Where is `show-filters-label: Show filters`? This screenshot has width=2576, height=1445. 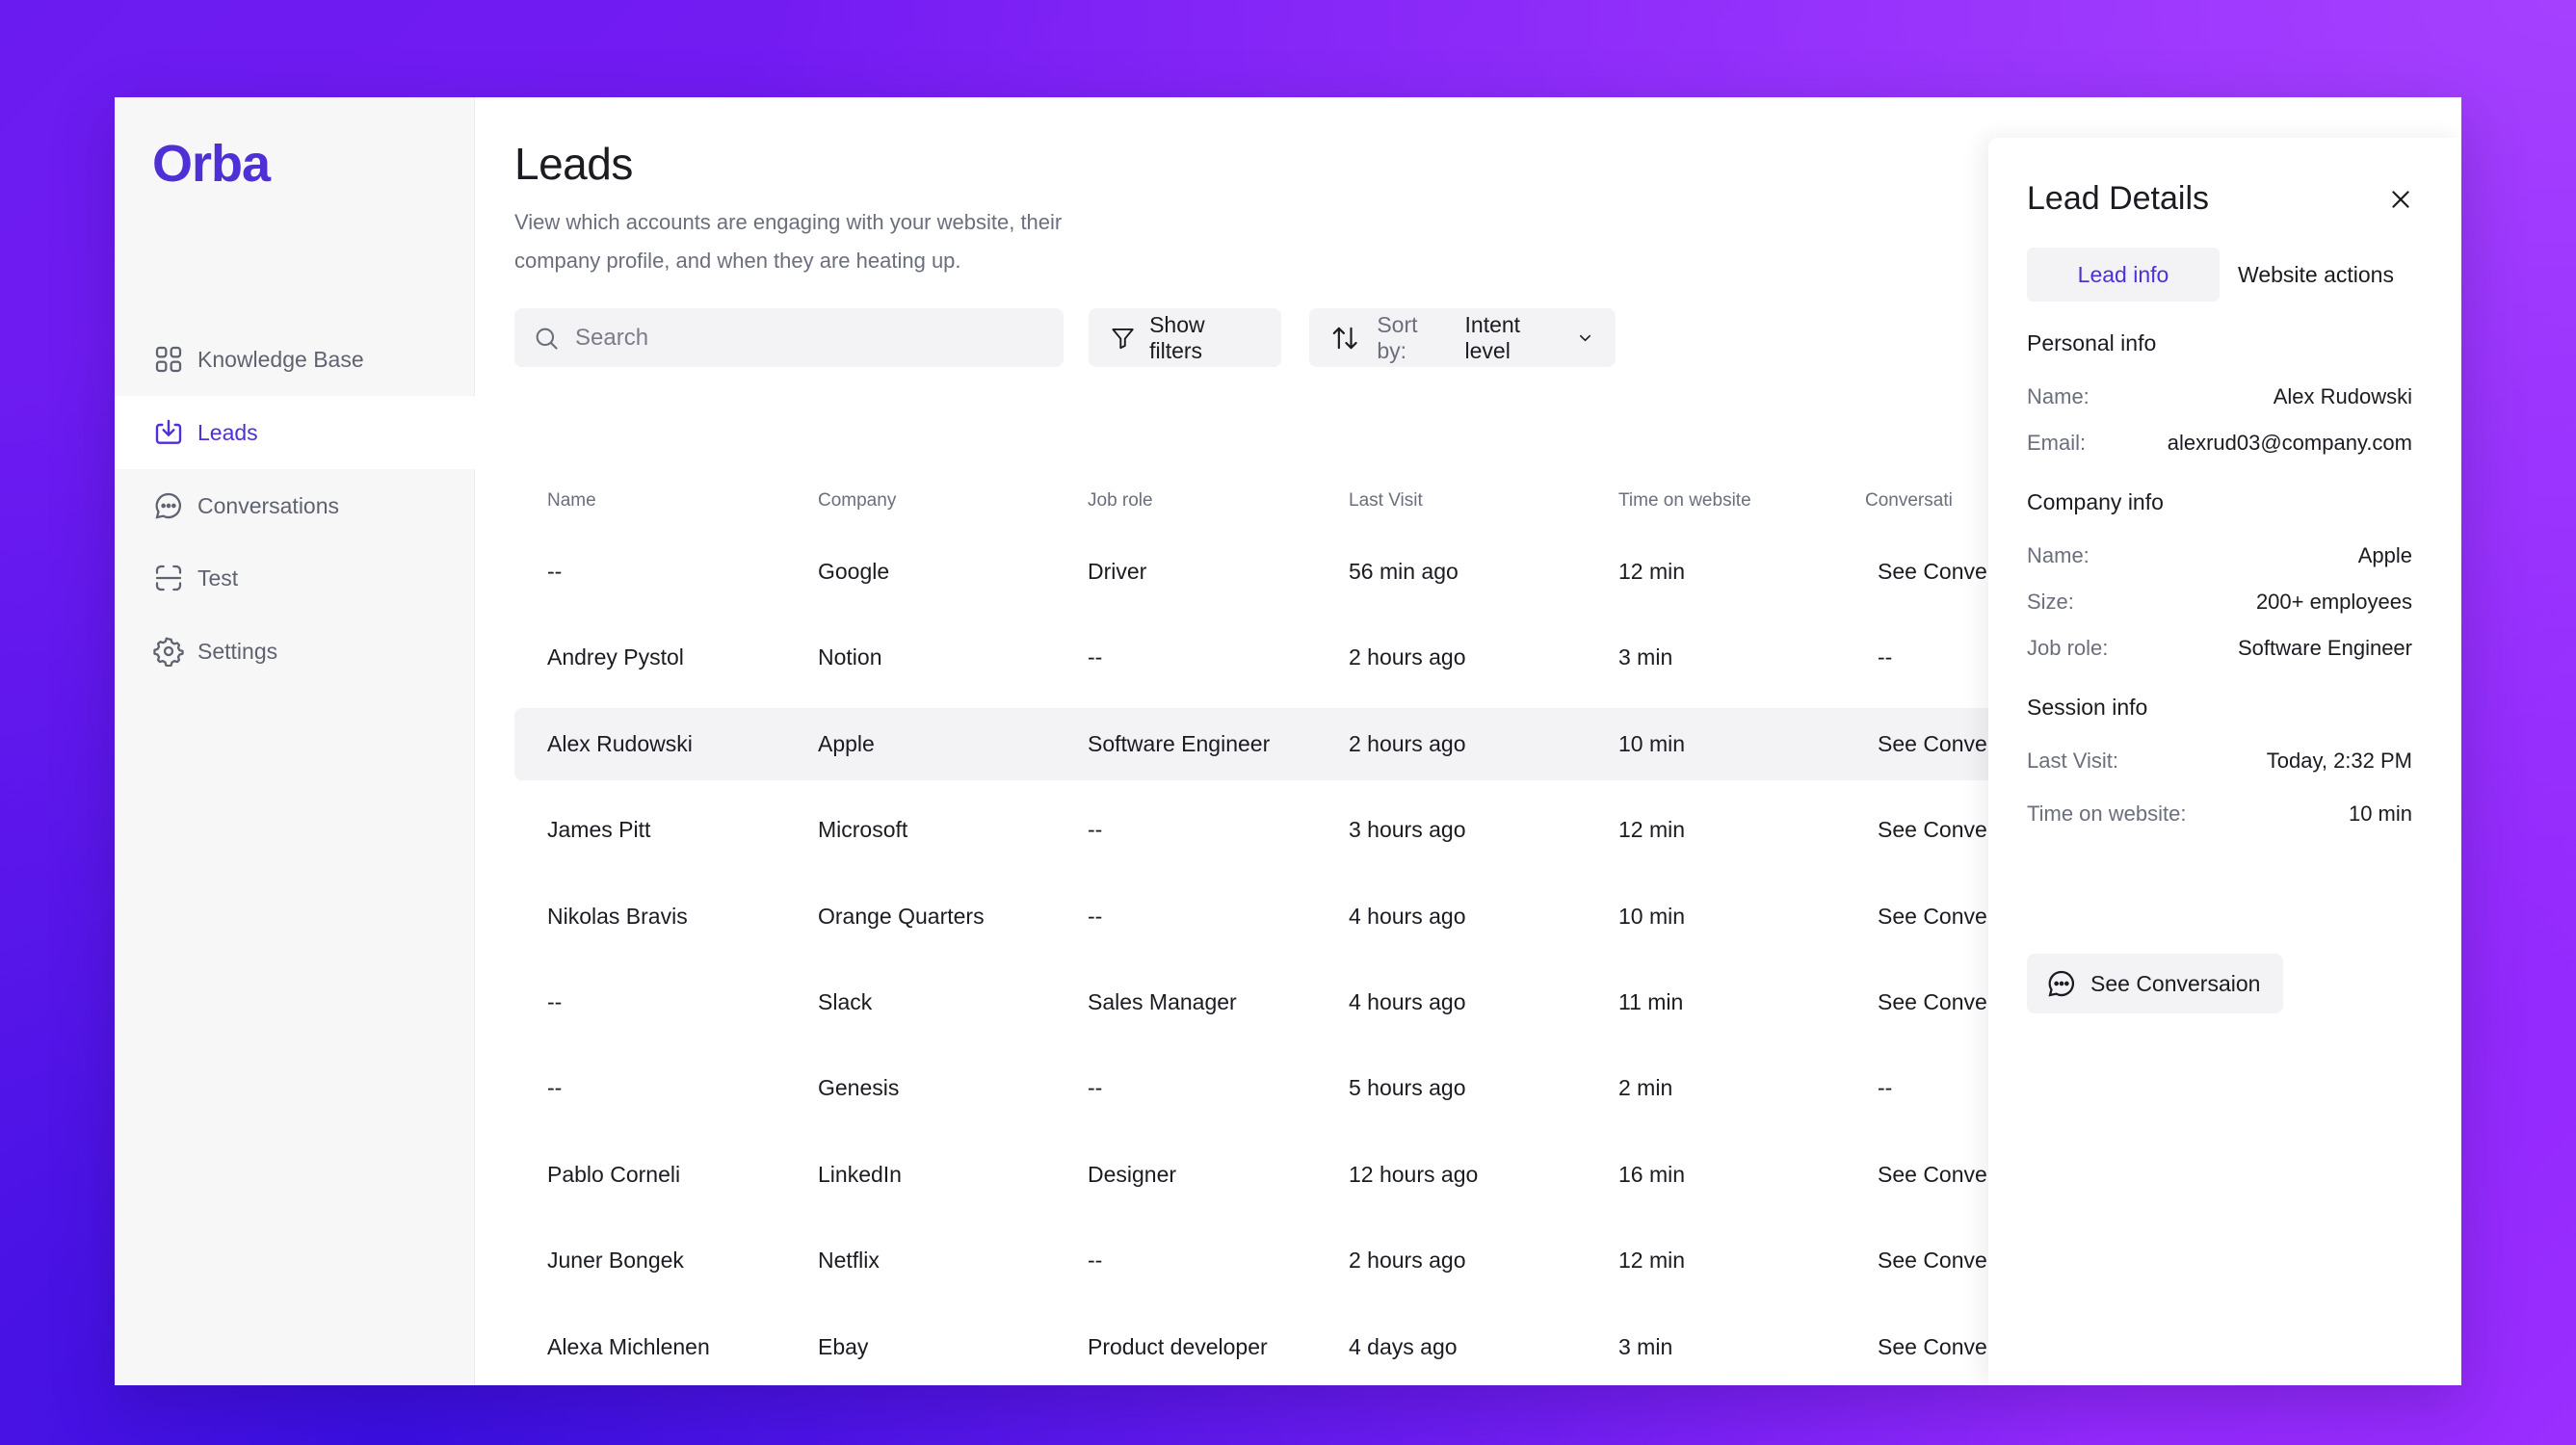
show-filters-label: Show filters is located at coordinates (1177, 337).